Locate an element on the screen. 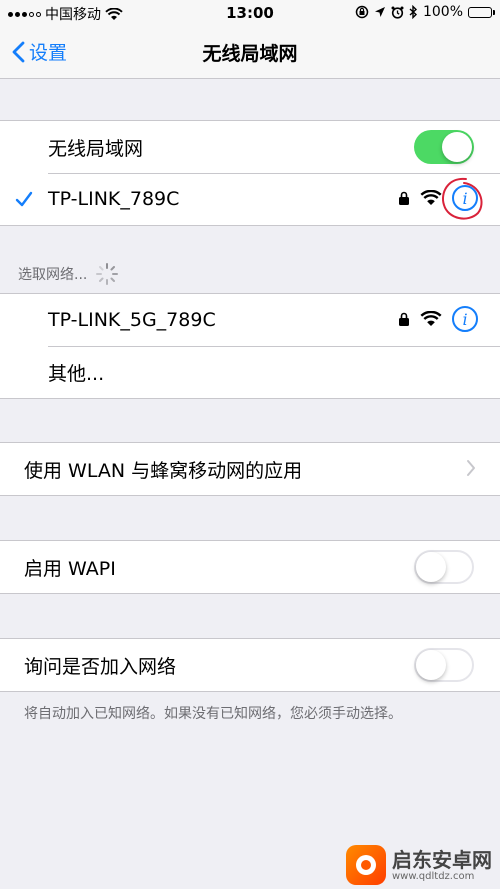 This screenshot has width=500, height=889. chevron-right-icon is located at coordinates (471, 468).